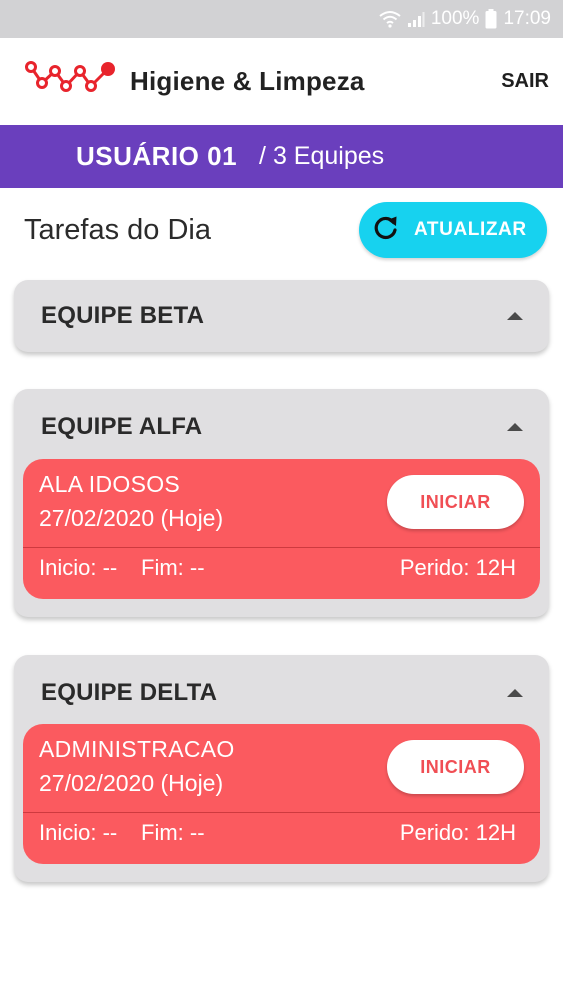 The width and height of the screenshot is (563, 1000). What do you see at coordinates (386, 230) in the screenshot?
I see `refresh-icon` at bounding box center [386, 230].